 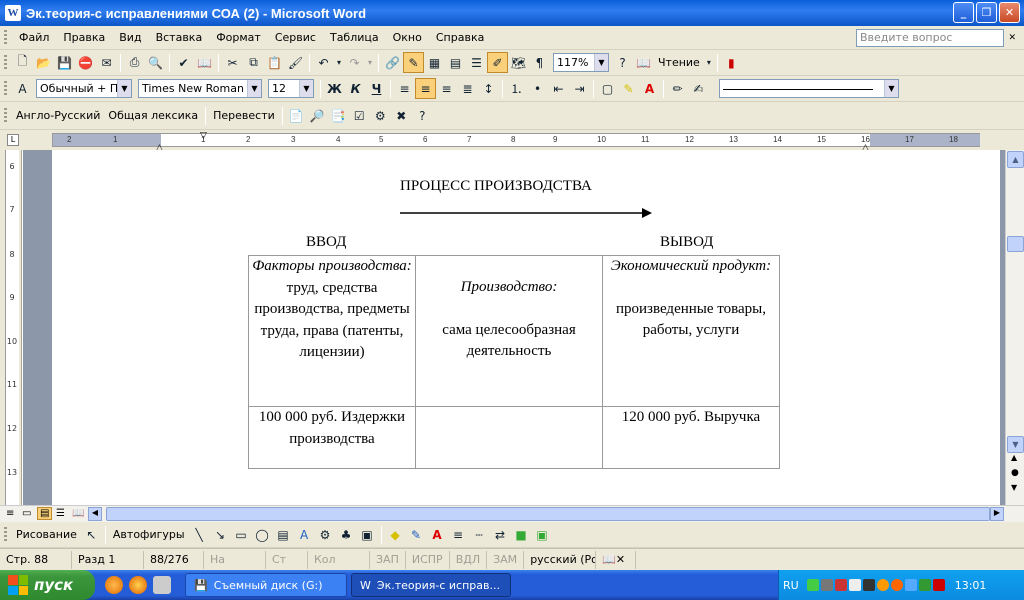 I want to click on status-language: русский (Ро, so click(x=560, y=559).